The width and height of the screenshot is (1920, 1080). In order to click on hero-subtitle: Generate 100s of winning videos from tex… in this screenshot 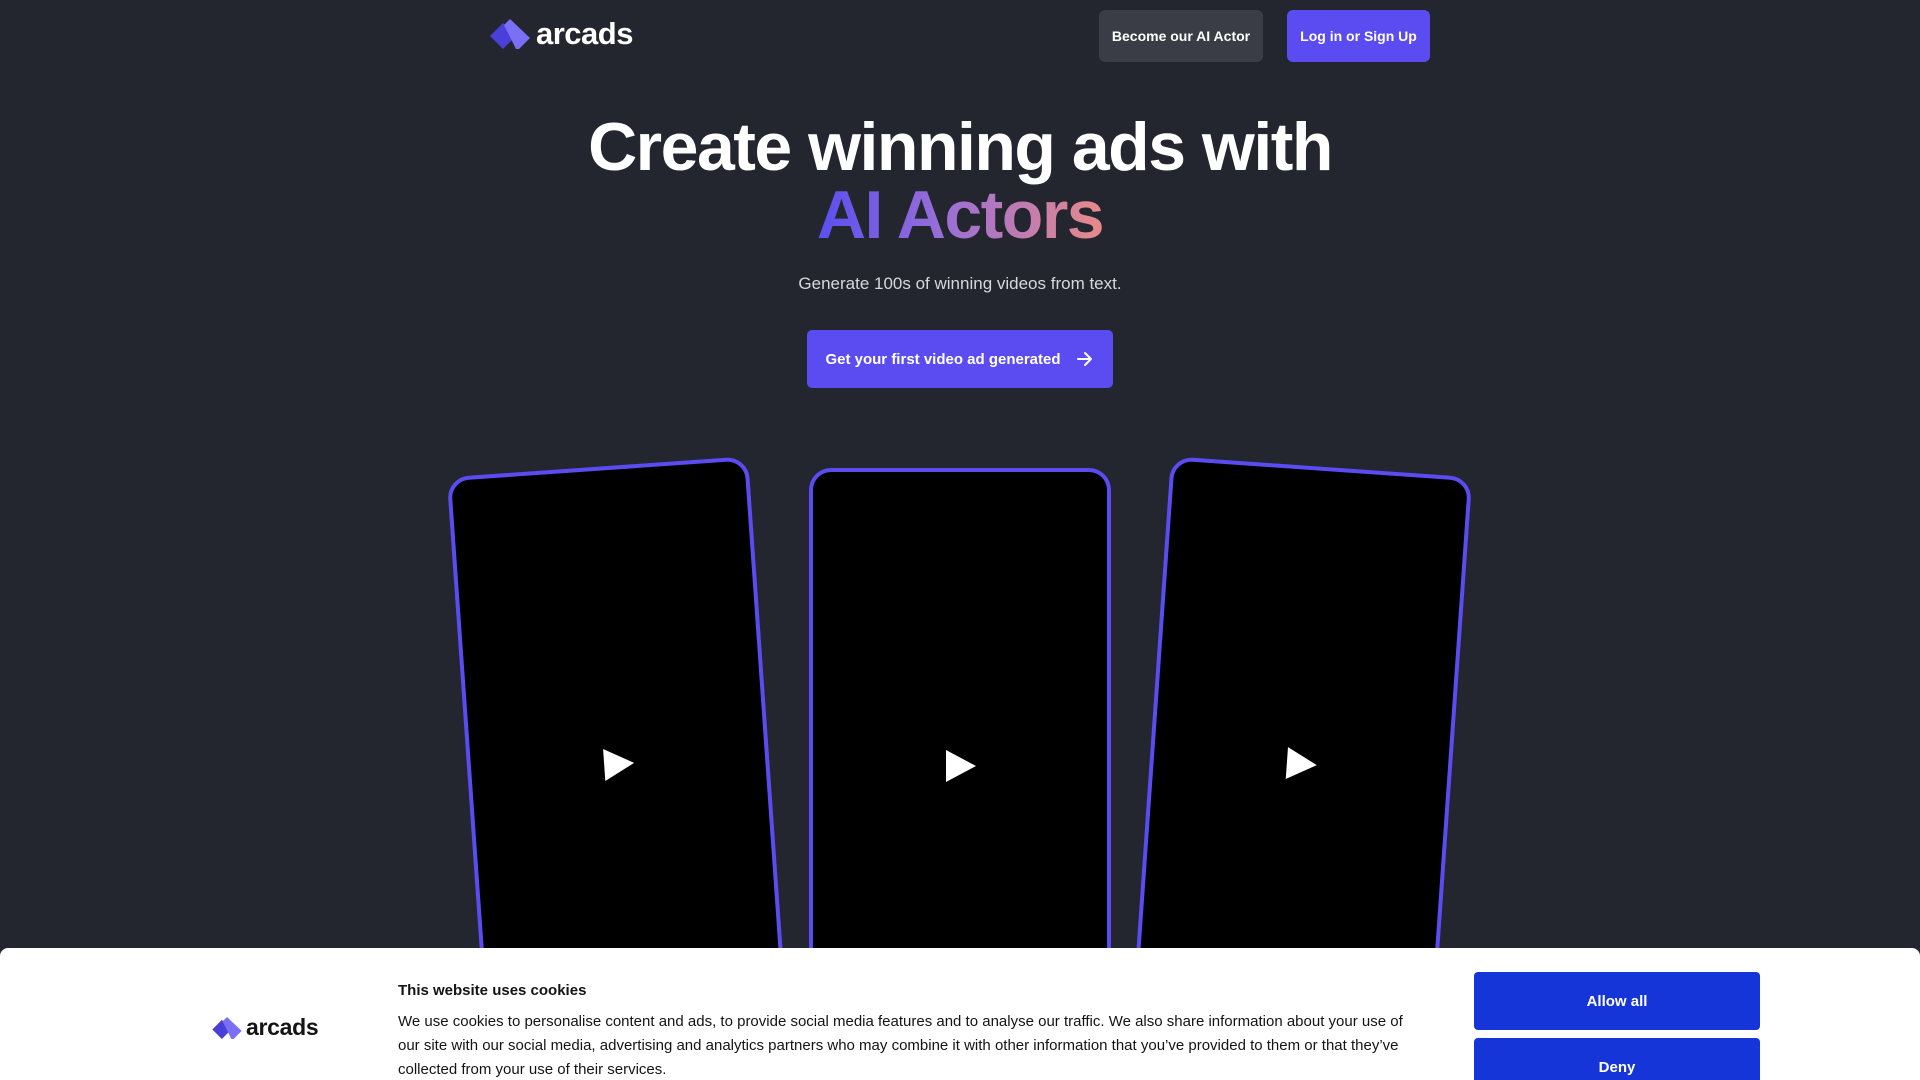, I will do `click(960, 283)`.